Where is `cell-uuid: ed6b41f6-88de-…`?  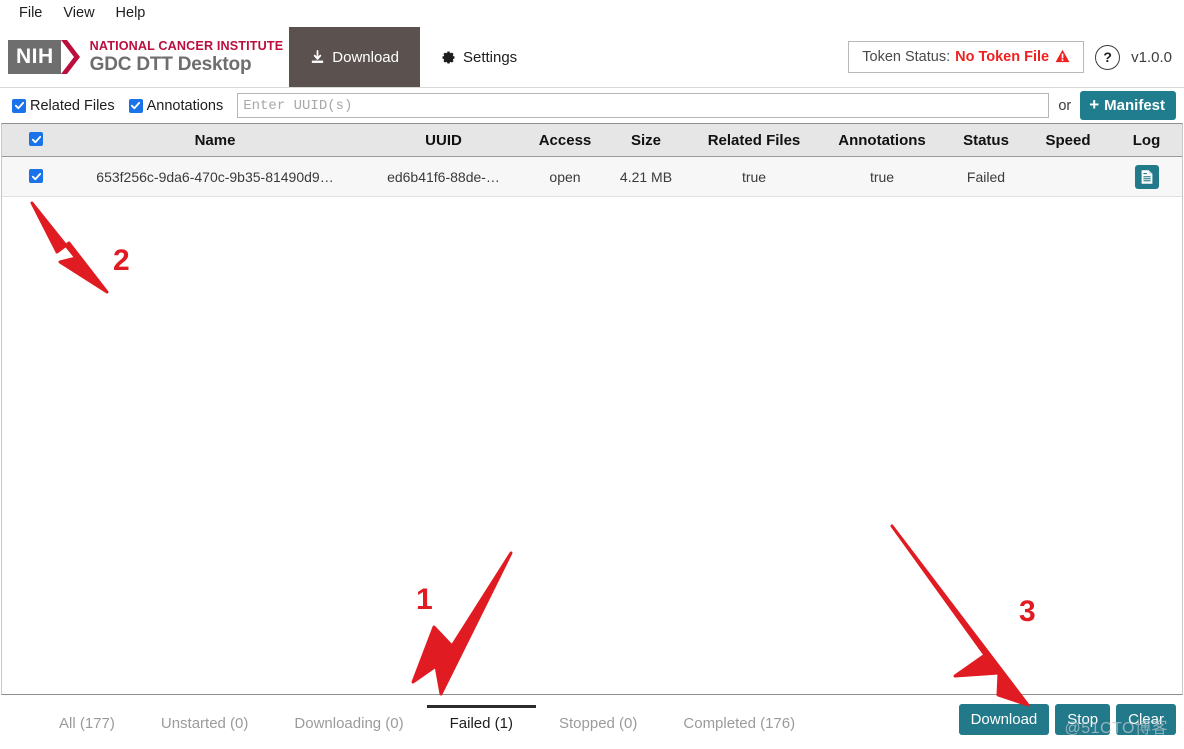
cell-uuid: ed6b41f6-88de-… is located at coordinates (443, 176).